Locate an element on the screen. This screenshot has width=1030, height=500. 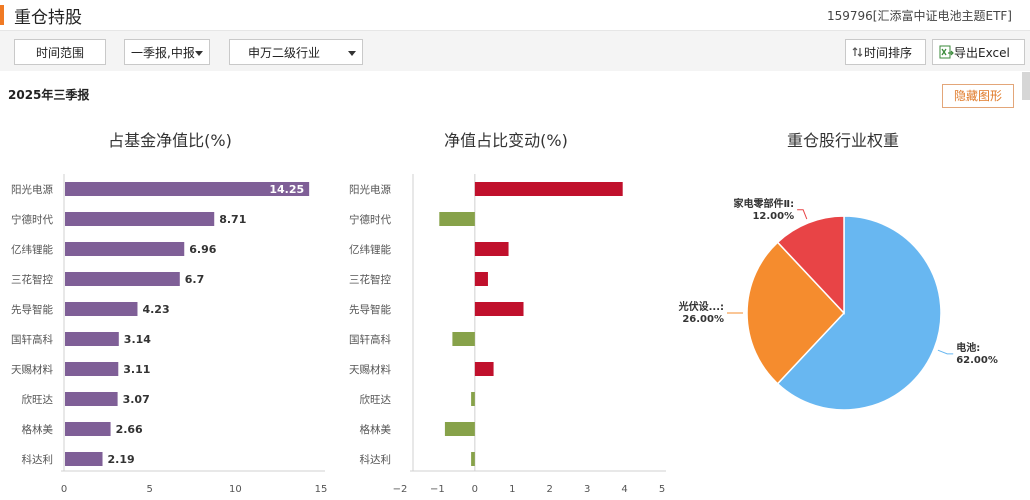
export-excel-label: 导出Excel is located at coordinates (982, 53).